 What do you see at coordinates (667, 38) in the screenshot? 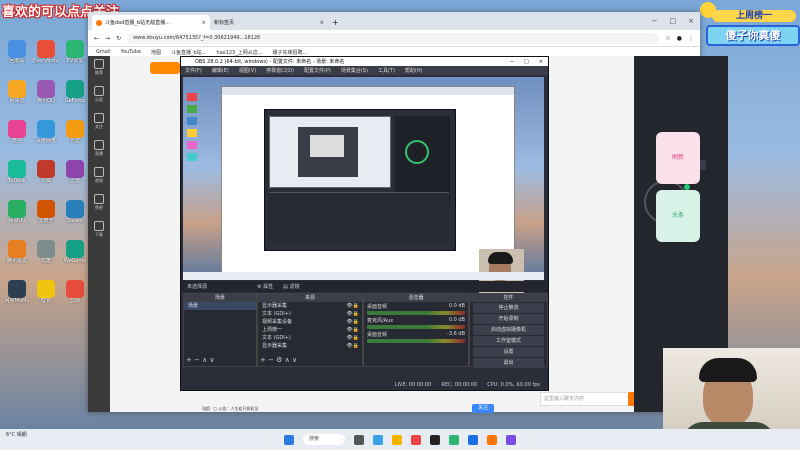
I see `star-icon: ☆` at bounding box center [667, 38].